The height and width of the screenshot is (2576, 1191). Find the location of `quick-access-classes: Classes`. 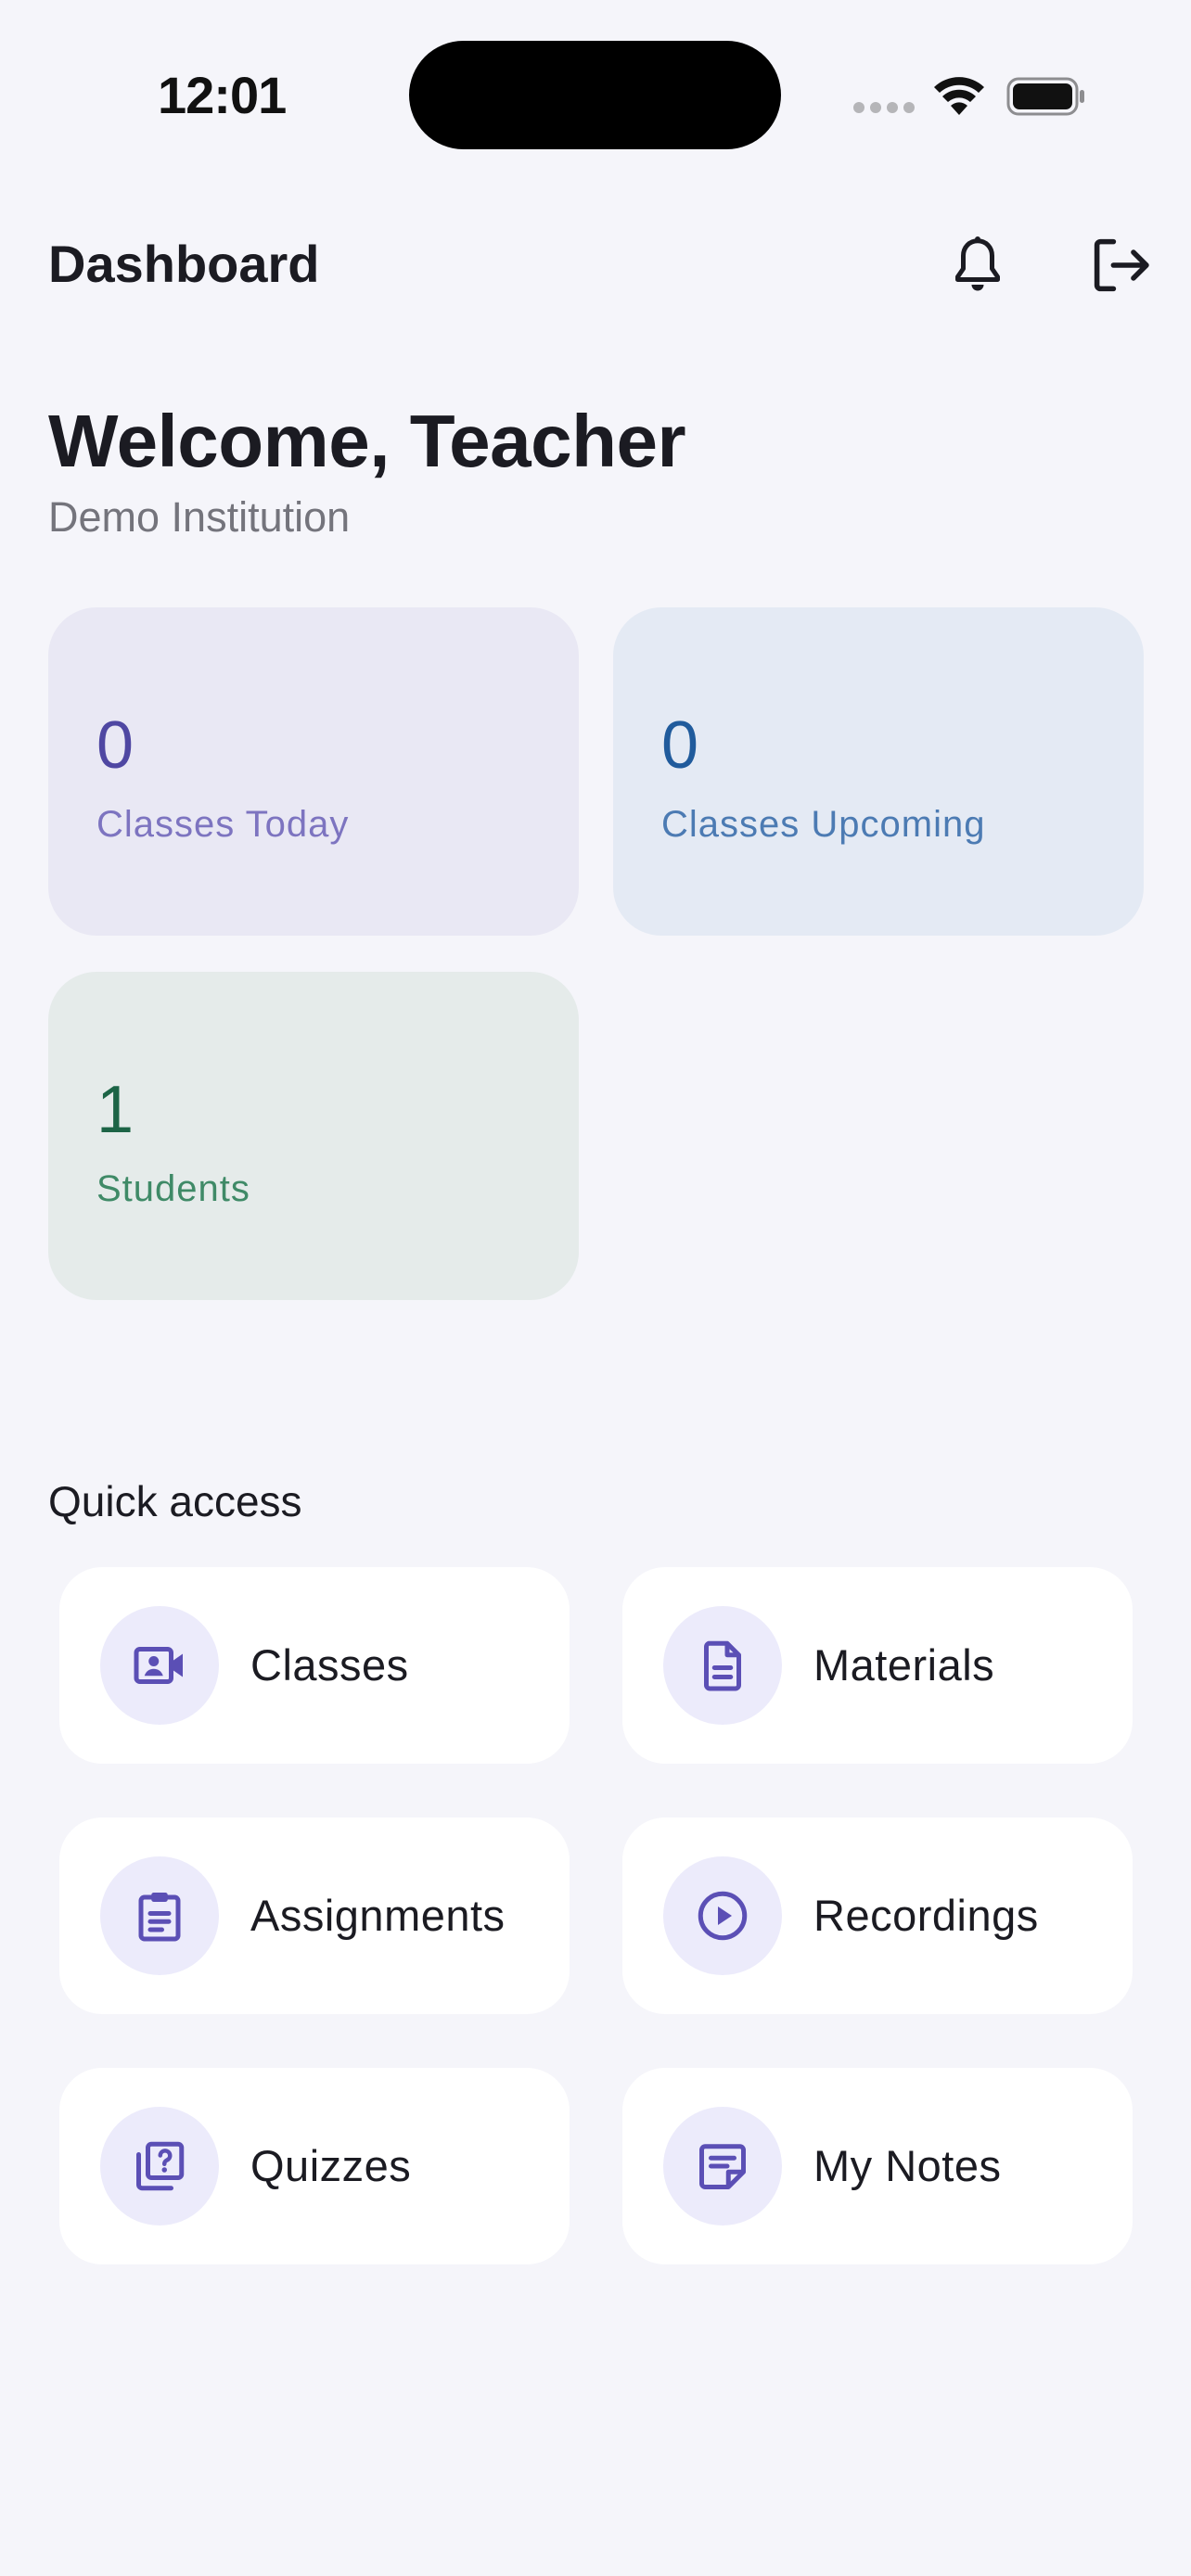

quick-access-classes: Classes is located at coordinates (314, 1666).